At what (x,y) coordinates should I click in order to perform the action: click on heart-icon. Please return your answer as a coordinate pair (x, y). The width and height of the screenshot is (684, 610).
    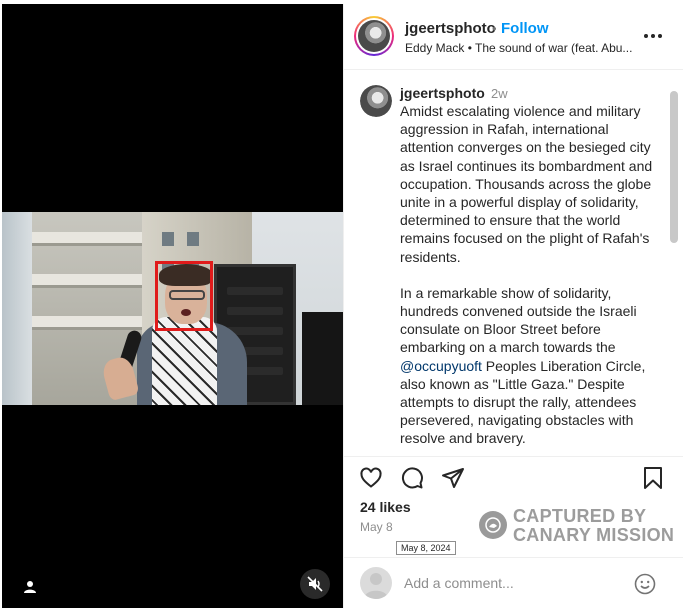
    Looking at the image, I should click on (371, 477).